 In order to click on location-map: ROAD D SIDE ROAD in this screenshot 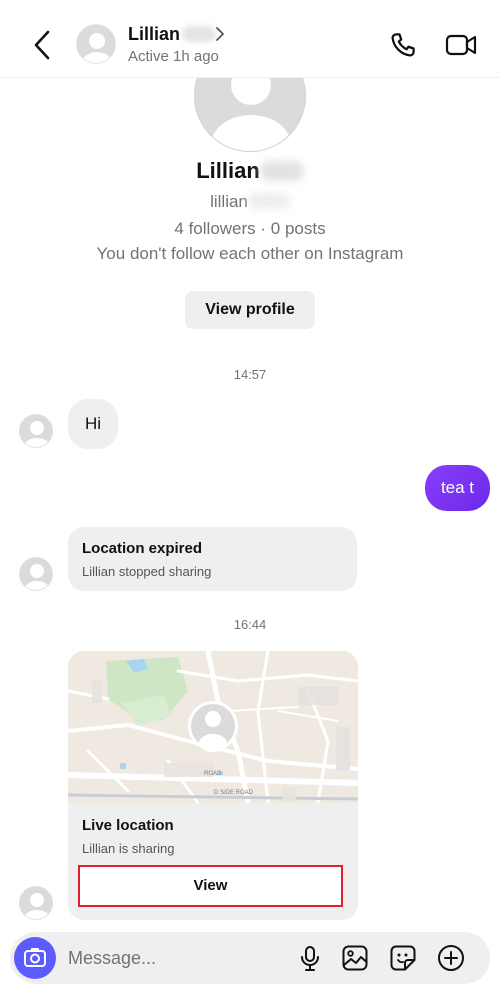, I will do `click(213, 727)`.